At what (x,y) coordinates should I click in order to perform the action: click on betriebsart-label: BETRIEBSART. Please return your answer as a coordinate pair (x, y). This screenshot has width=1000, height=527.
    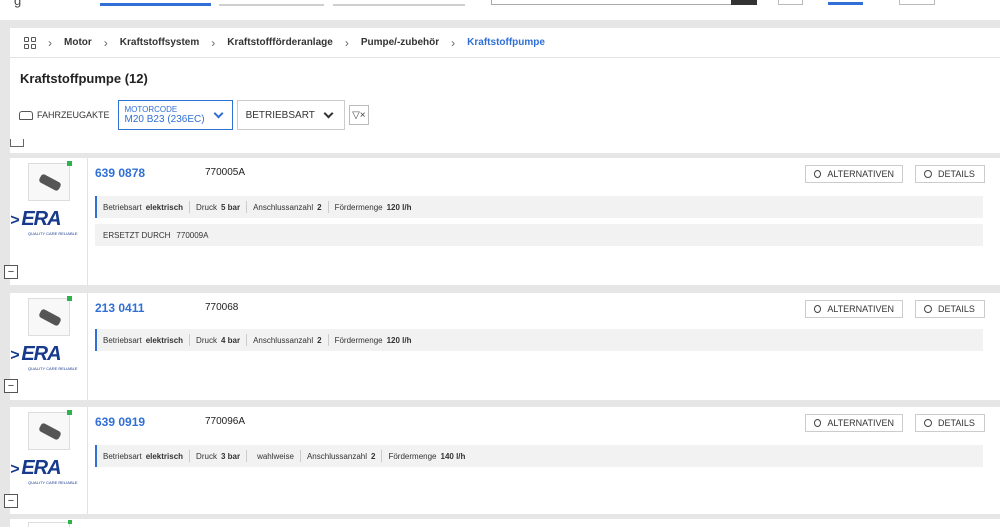
    Looking at the image, I should click on (280, 115).